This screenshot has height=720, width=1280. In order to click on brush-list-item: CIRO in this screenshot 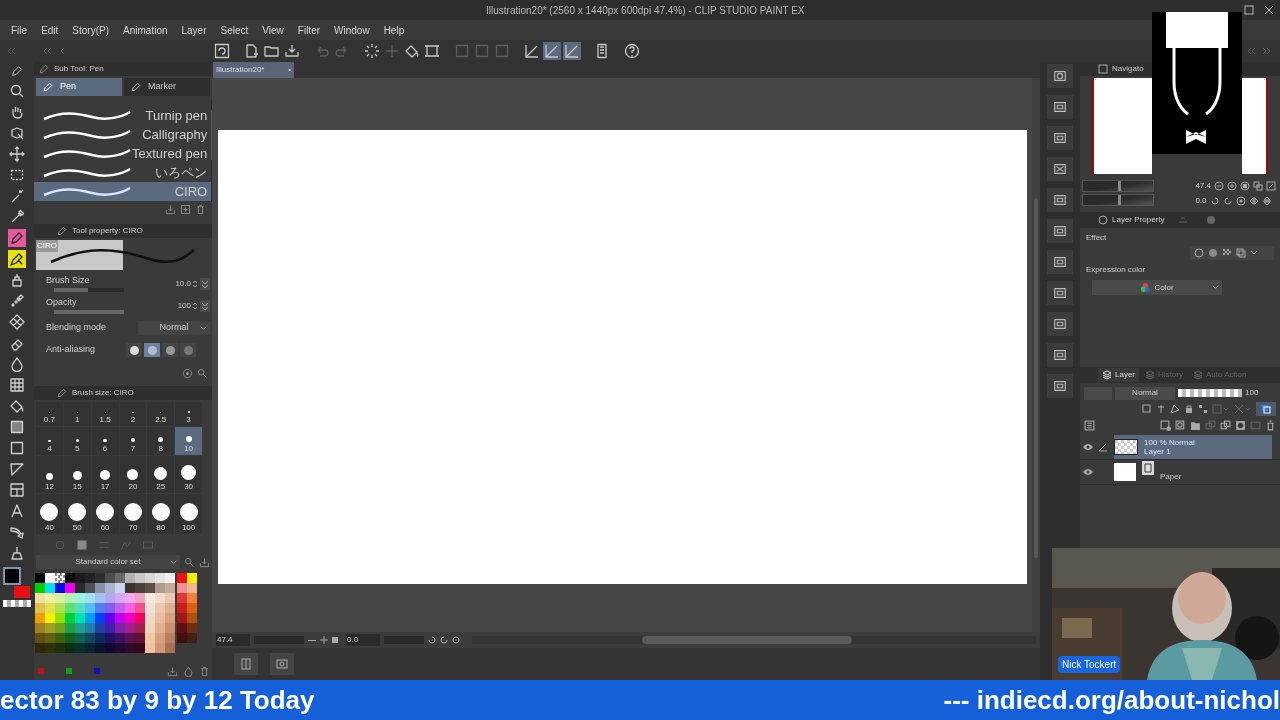, I will do `click(123, 191)`.